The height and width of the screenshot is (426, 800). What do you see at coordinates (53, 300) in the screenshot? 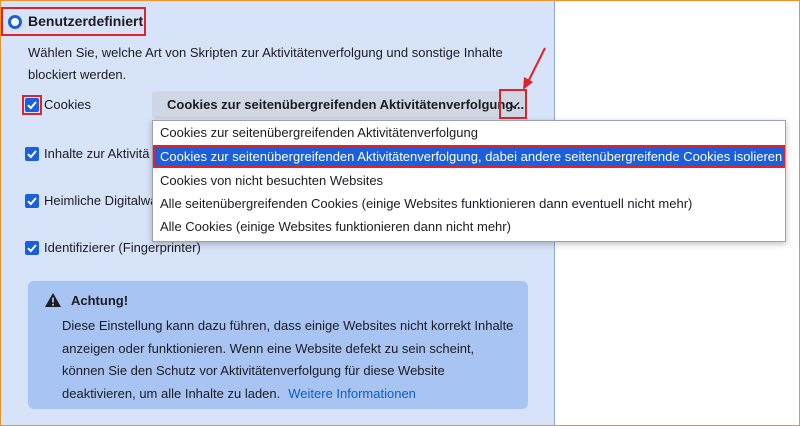
I see `warning-icon` at bounding box center [53, 300].